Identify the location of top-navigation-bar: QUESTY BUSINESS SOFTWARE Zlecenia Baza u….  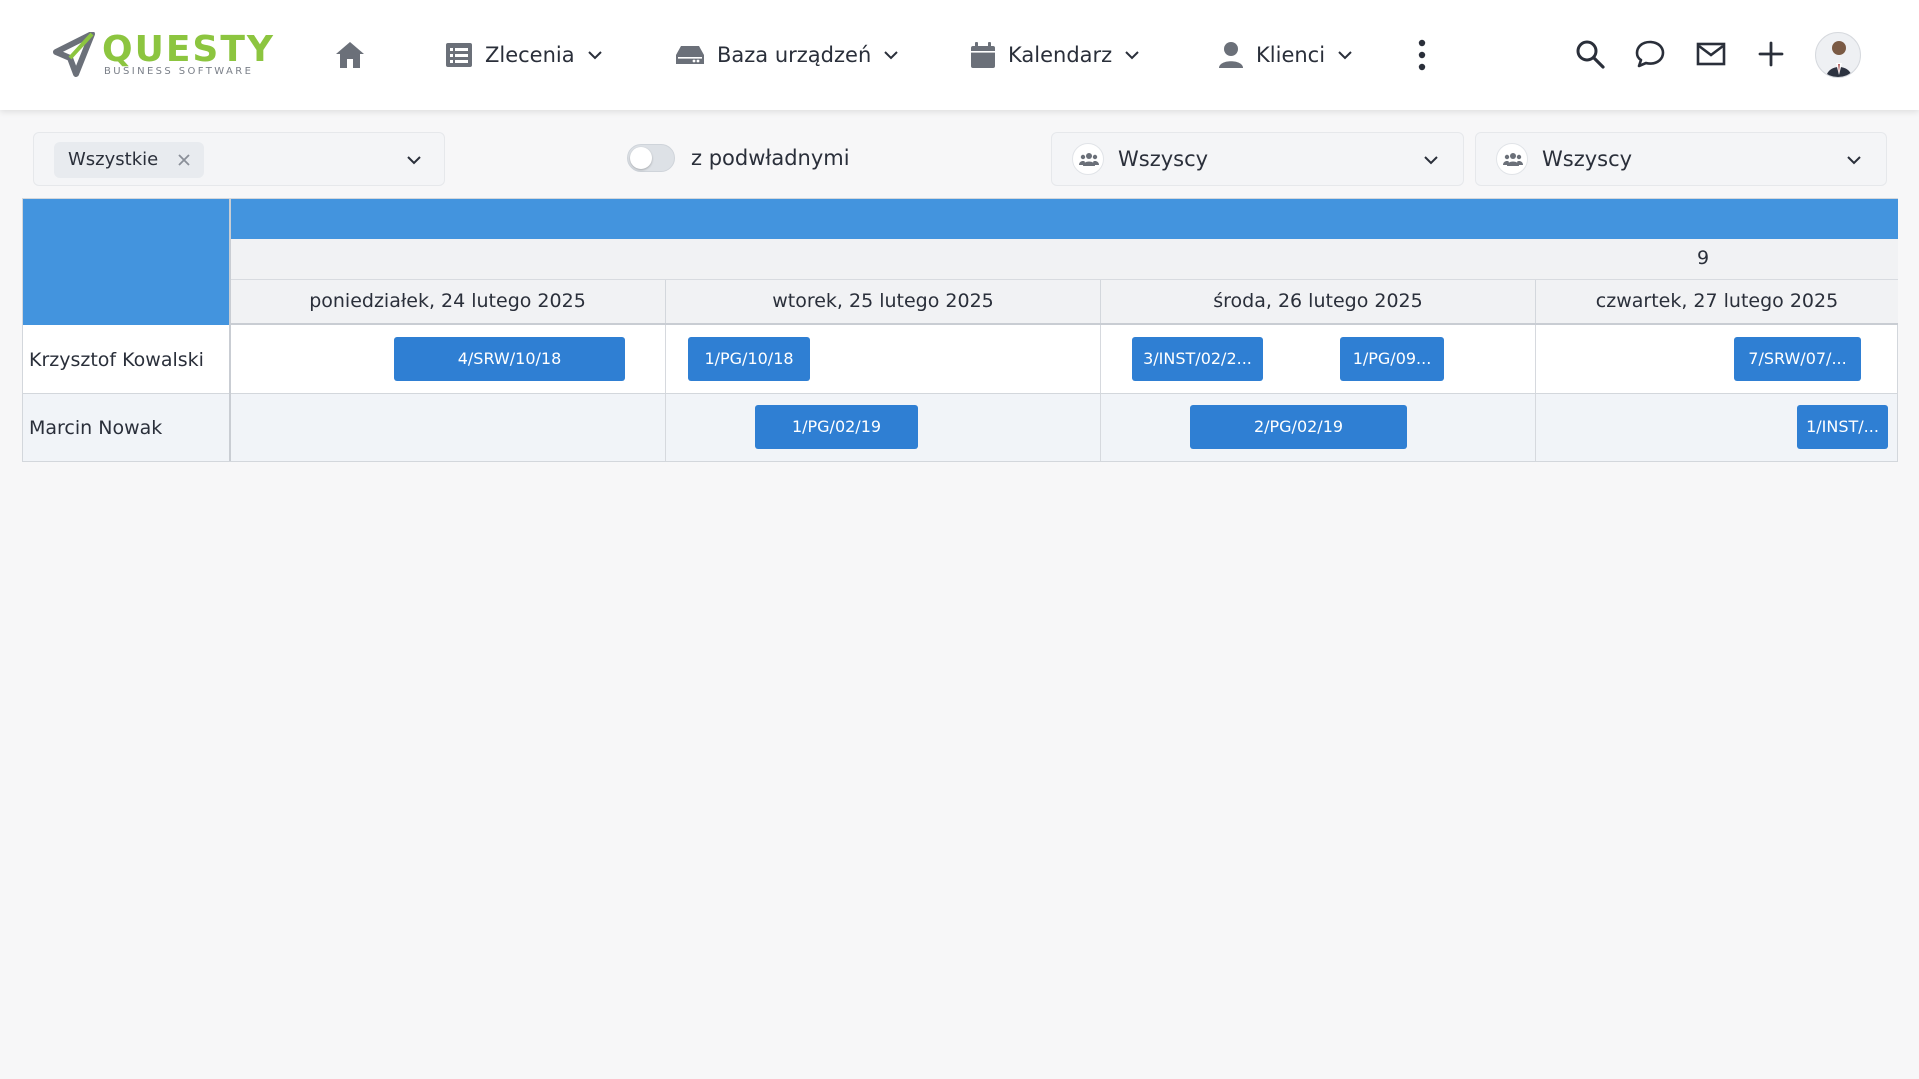
(959, 55).